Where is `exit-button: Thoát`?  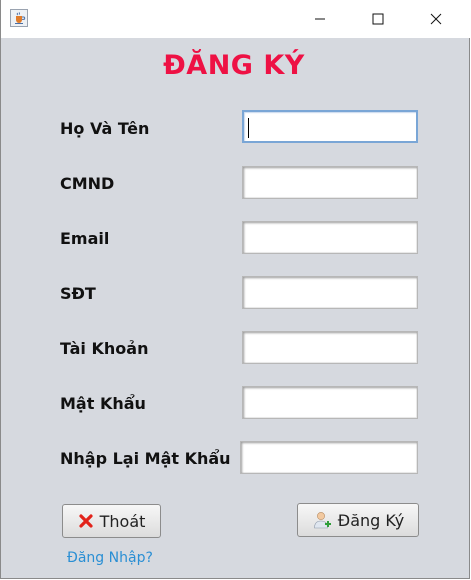 exit-button: Thoát is located at coordinates (111, 521).